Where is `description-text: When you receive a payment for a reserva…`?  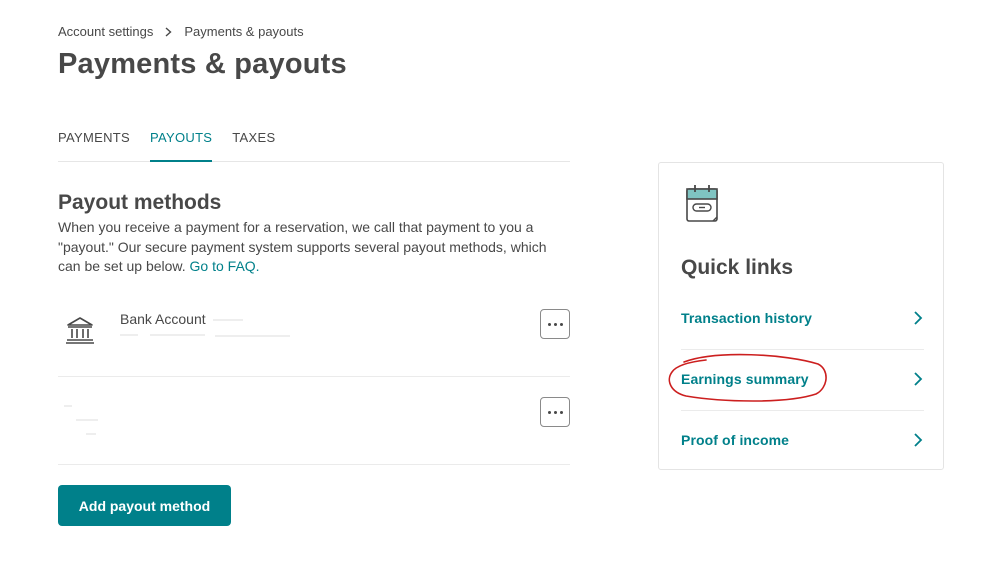 description-text: When you receive a payment for a reserva… is located at coordinates (302, 246).